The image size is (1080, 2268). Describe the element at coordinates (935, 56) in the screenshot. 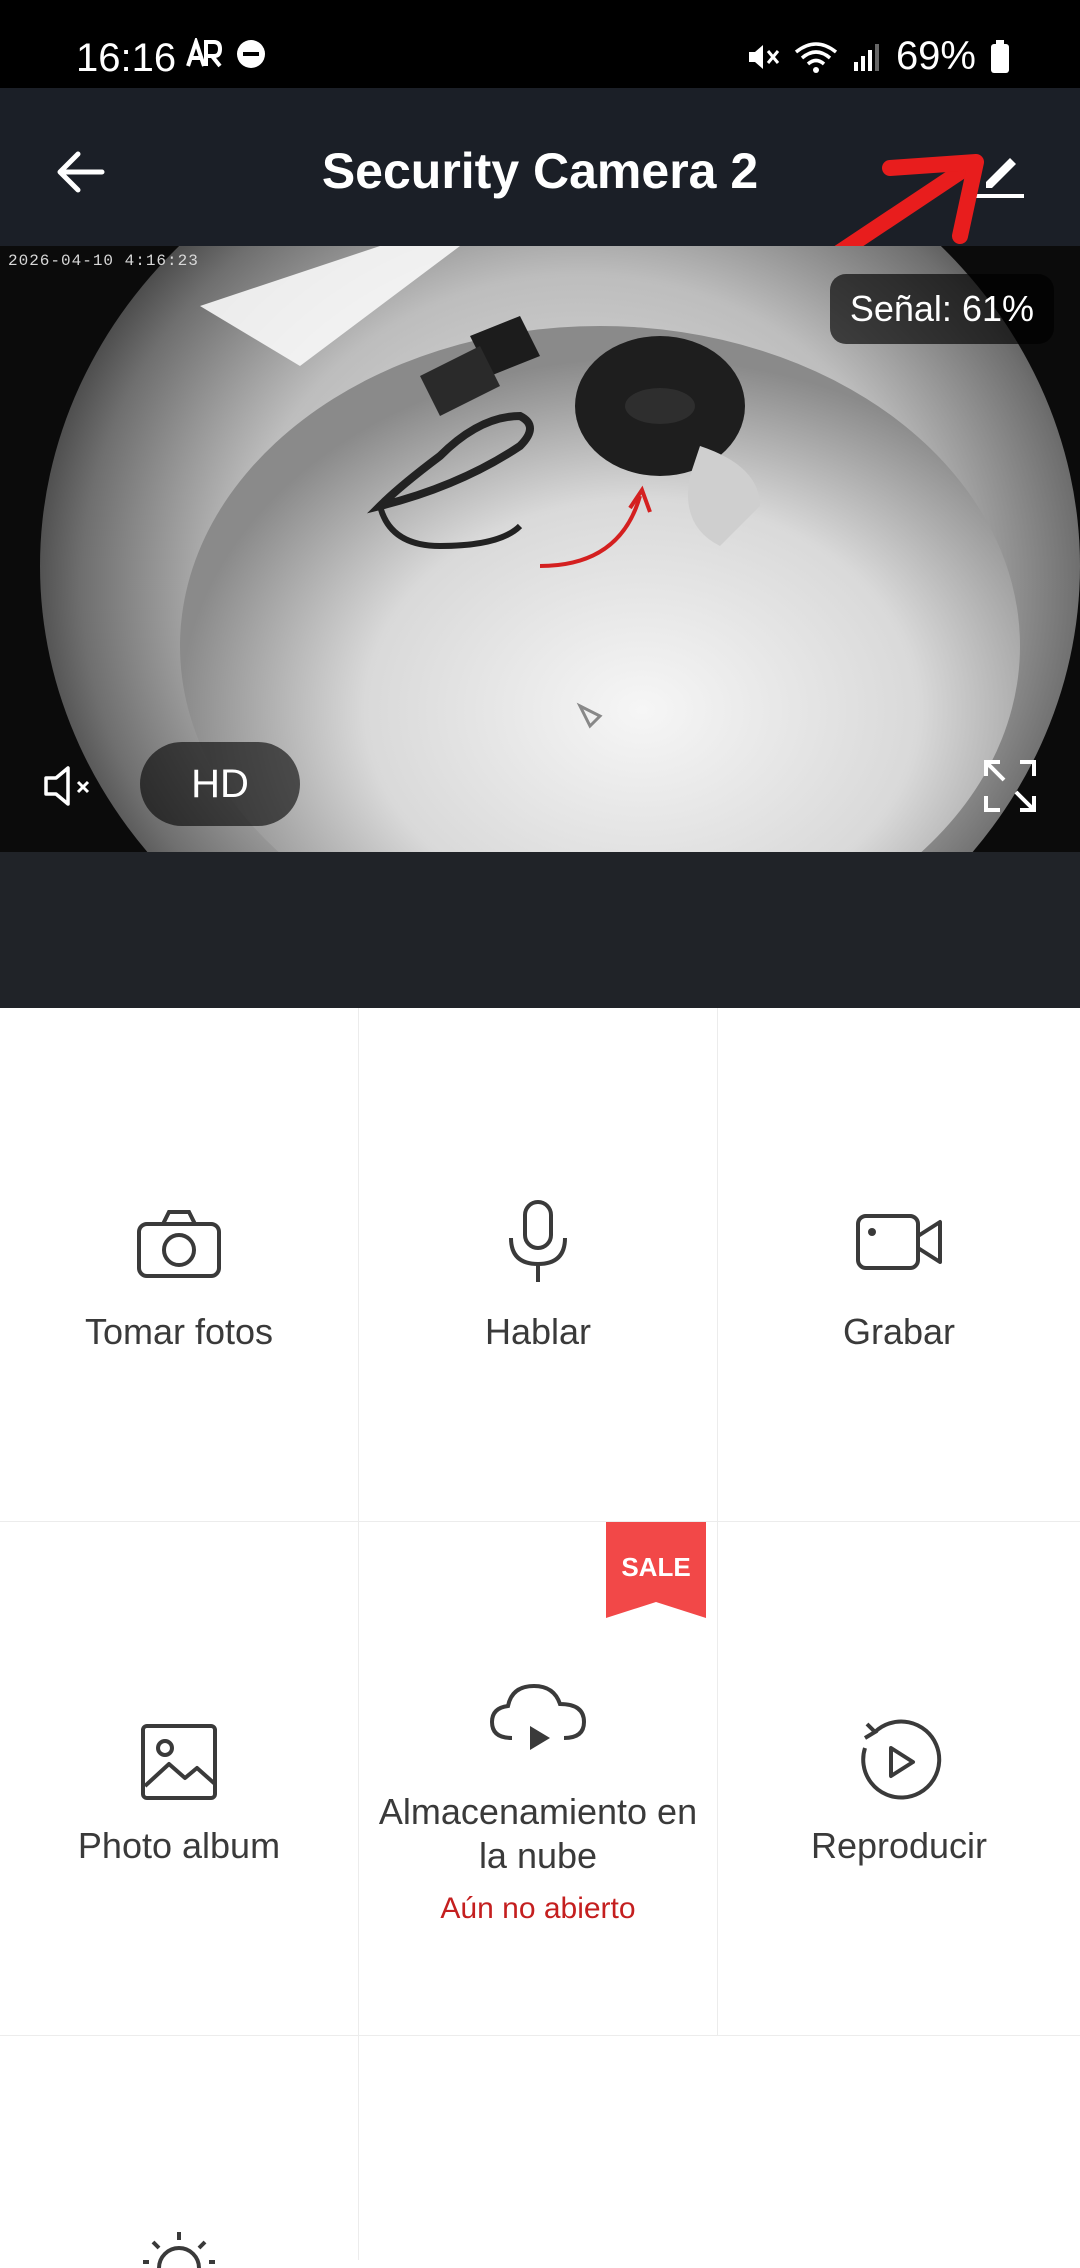

I see `battery-percent: 69%` at that location.